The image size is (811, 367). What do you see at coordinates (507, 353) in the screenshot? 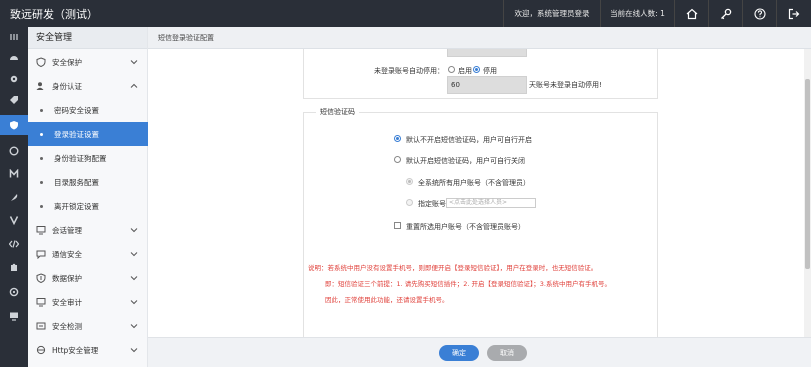
I see `cancel-button: 取消` at bounding box center [507, 353].